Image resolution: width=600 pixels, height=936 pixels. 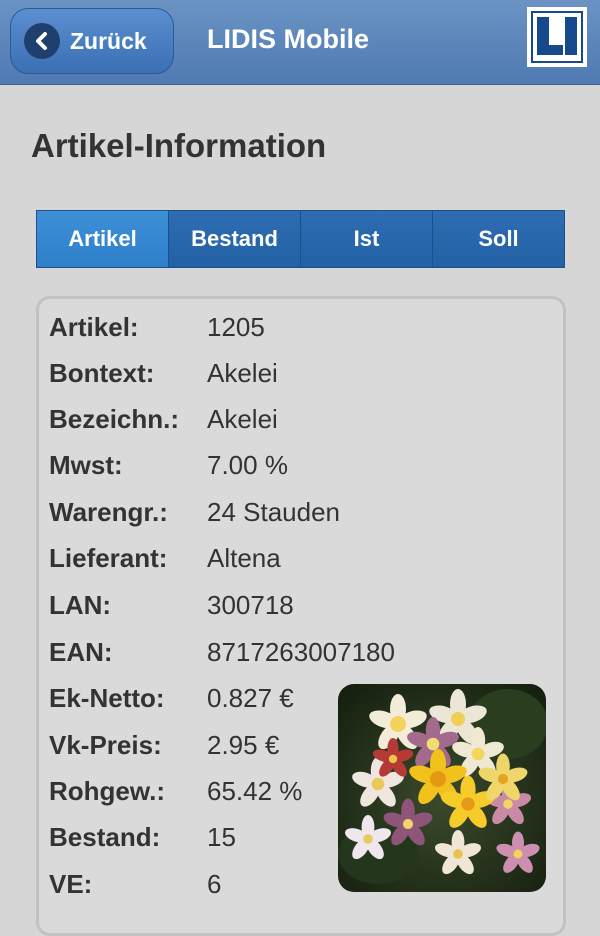 What do you see at coordinates (108, 40) in the screenshot?
I see `back-button-label: Zurück` at bounding box center [108, 40].